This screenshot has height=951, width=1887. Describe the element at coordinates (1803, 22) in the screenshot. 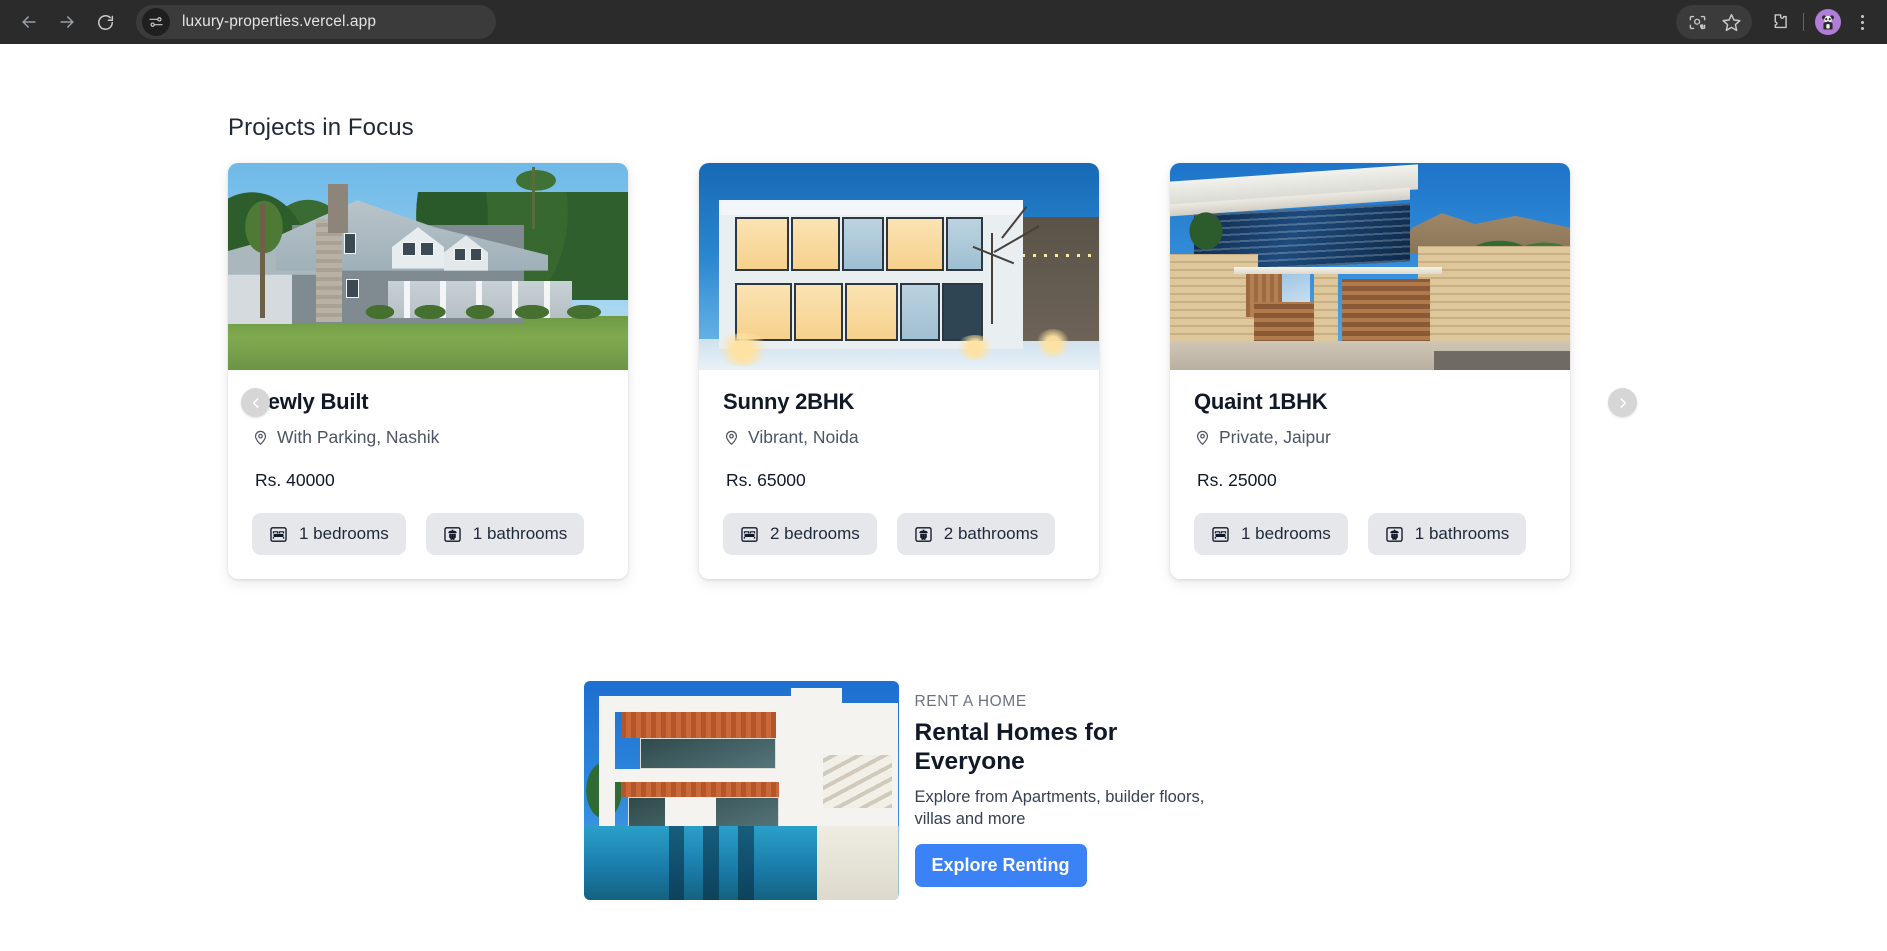

I see `toolbar-divider` at that location.